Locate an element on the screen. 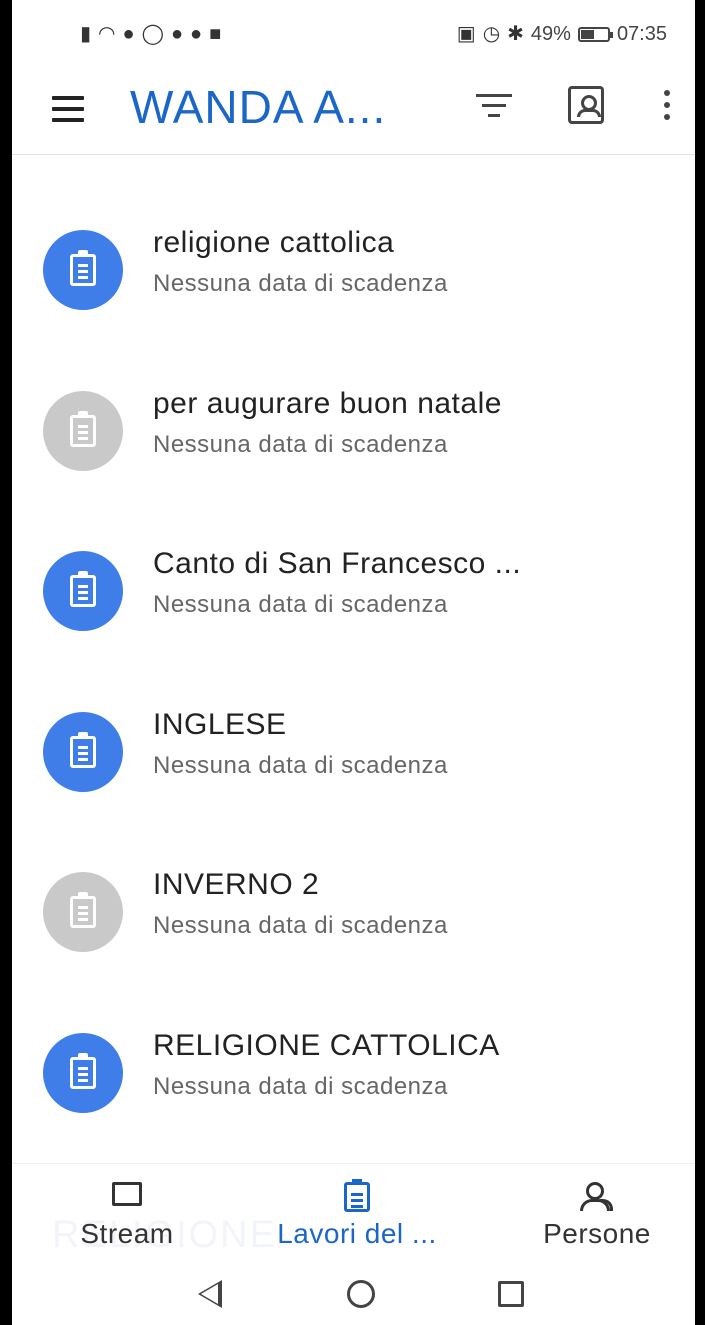 The image size is (705, 1325). whatsapp-icon: ◯ is located at coordinates (152, 34).